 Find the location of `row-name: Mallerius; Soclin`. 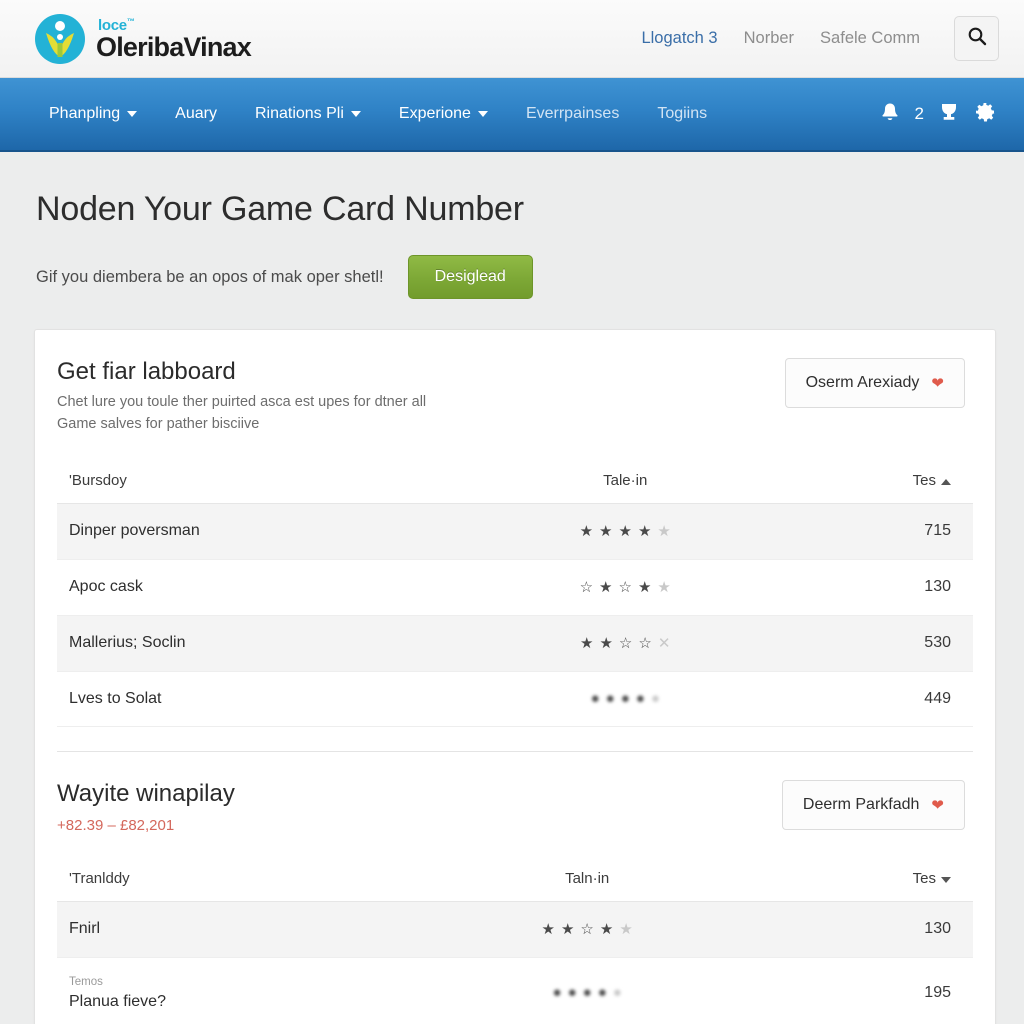

row-name: Mallerius; Soclin is located at coordinates (264, 643).